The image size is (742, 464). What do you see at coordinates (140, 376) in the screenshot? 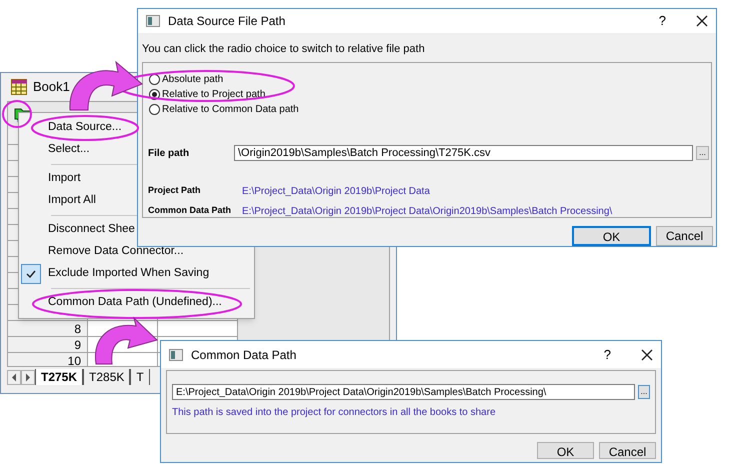
I see `sheet-tab: T` at bounding box center [140, 376].